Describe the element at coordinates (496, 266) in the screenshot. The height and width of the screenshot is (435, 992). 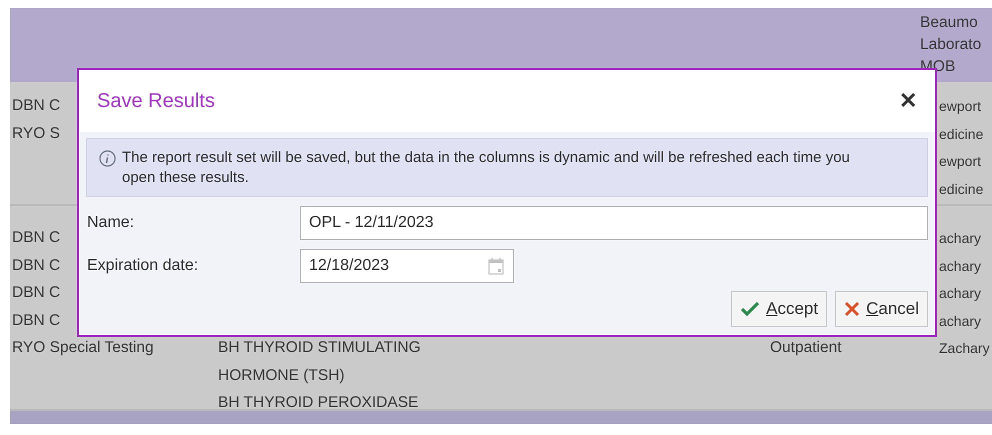
I see `calendar-icon` at that location.